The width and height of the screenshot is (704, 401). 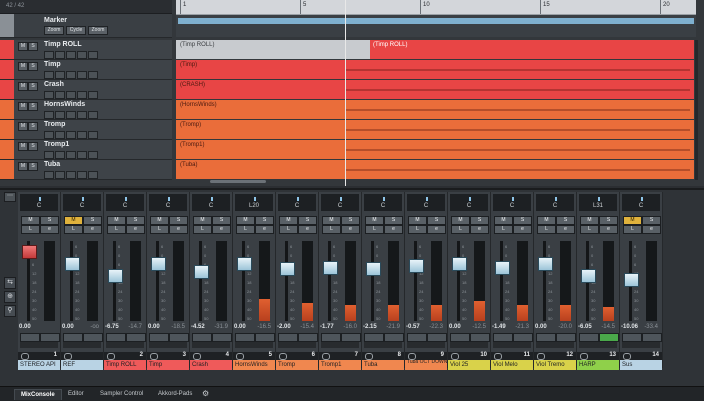 What do you see at coordinates (254, 202) in the screenshot?
I see `pan-control: L20` at bounding box center [254, 202].